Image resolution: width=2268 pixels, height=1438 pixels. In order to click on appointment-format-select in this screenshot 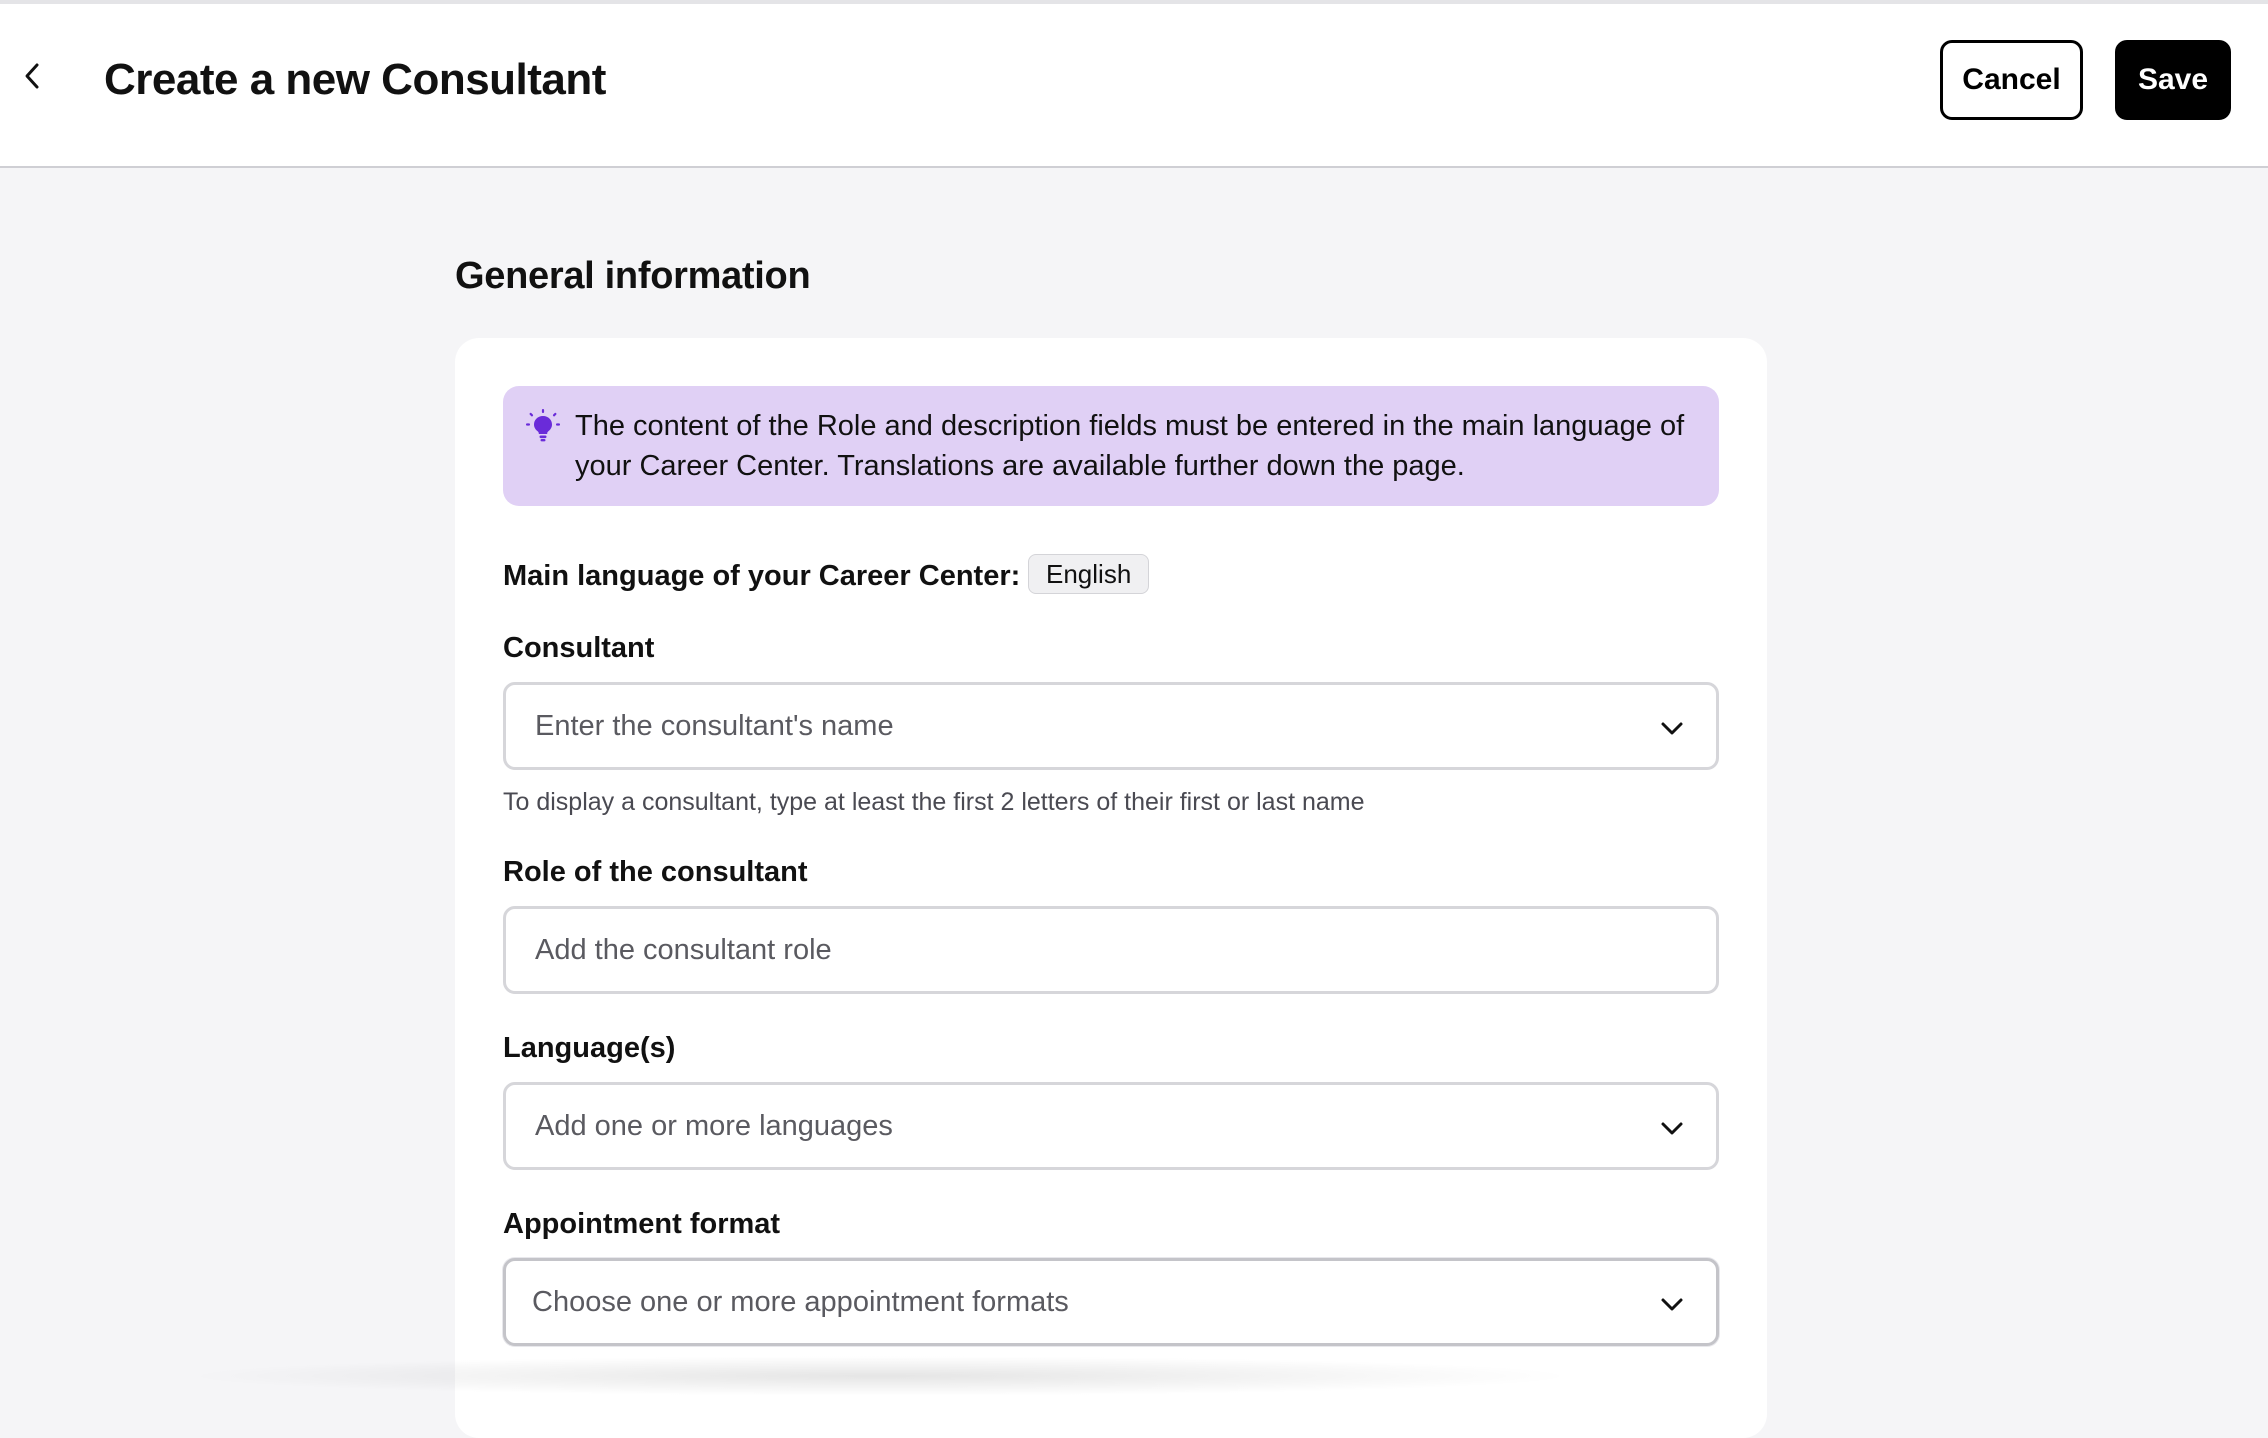, I will do `click(1111, 1302)`.